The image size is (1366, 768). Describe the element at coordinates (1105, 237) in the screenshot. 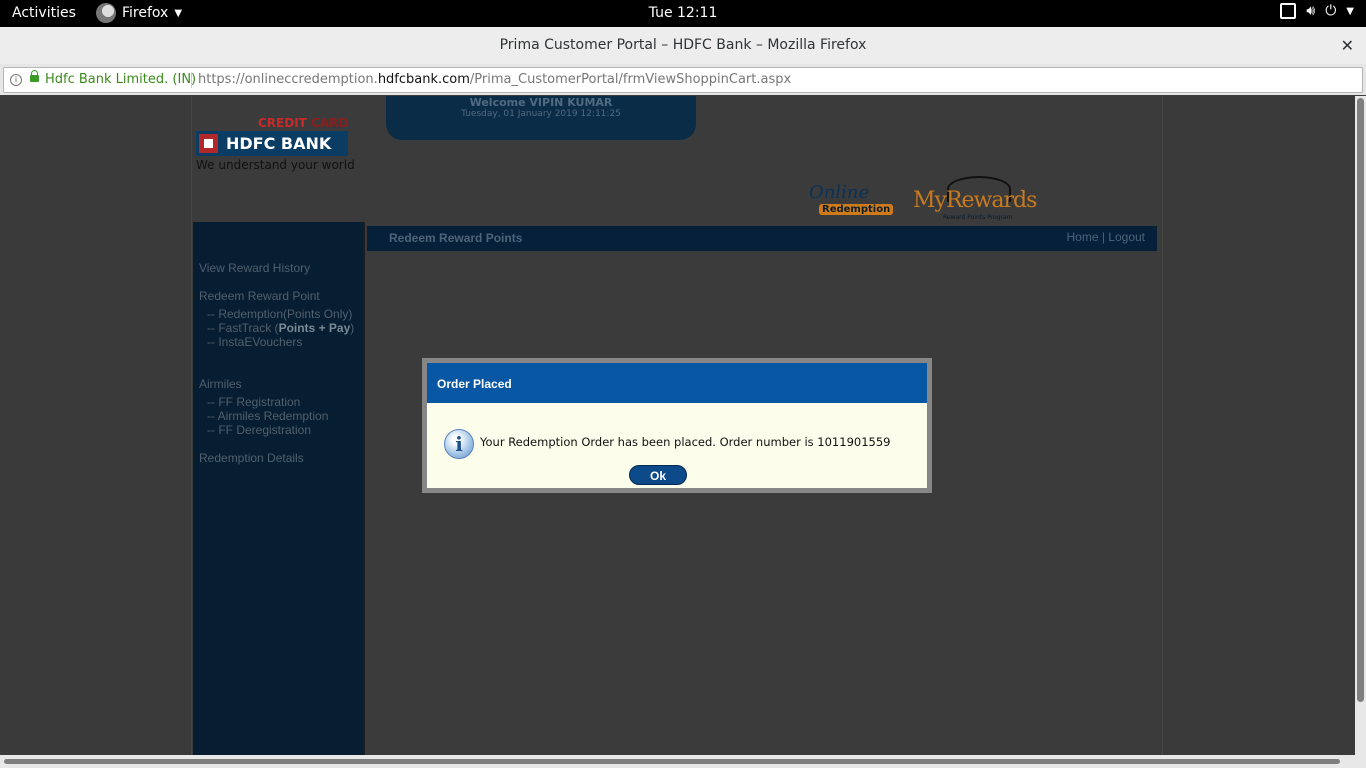

I see `nav-links: Home | Logout` at that location.